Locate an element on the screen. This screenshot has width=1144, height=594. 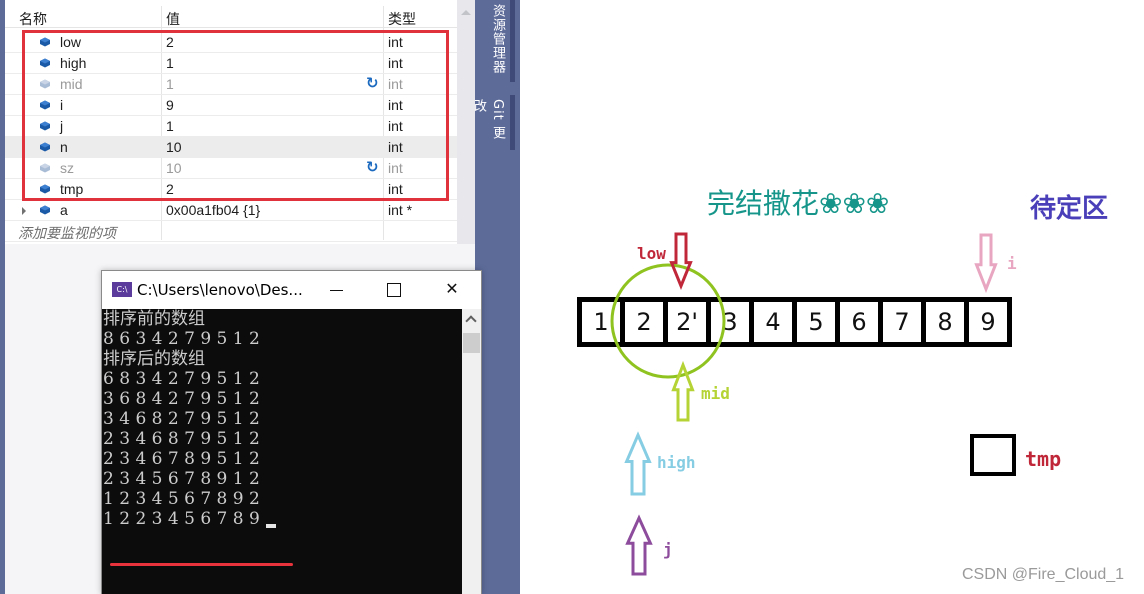
focus-circle is located at coordinates (668, 321).